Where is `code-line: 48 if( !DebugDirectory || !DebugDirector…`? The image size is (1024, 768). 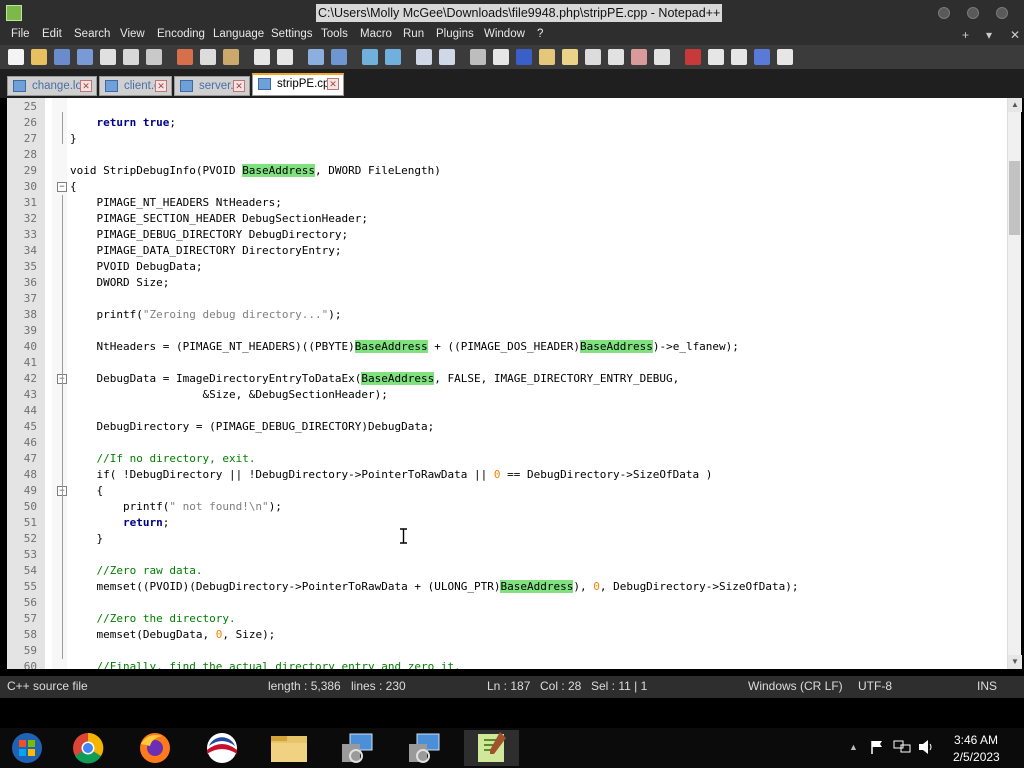
code-line: 48 if( !DebugDirectory || !DebugDirector… is located at coordinates (512, 475).